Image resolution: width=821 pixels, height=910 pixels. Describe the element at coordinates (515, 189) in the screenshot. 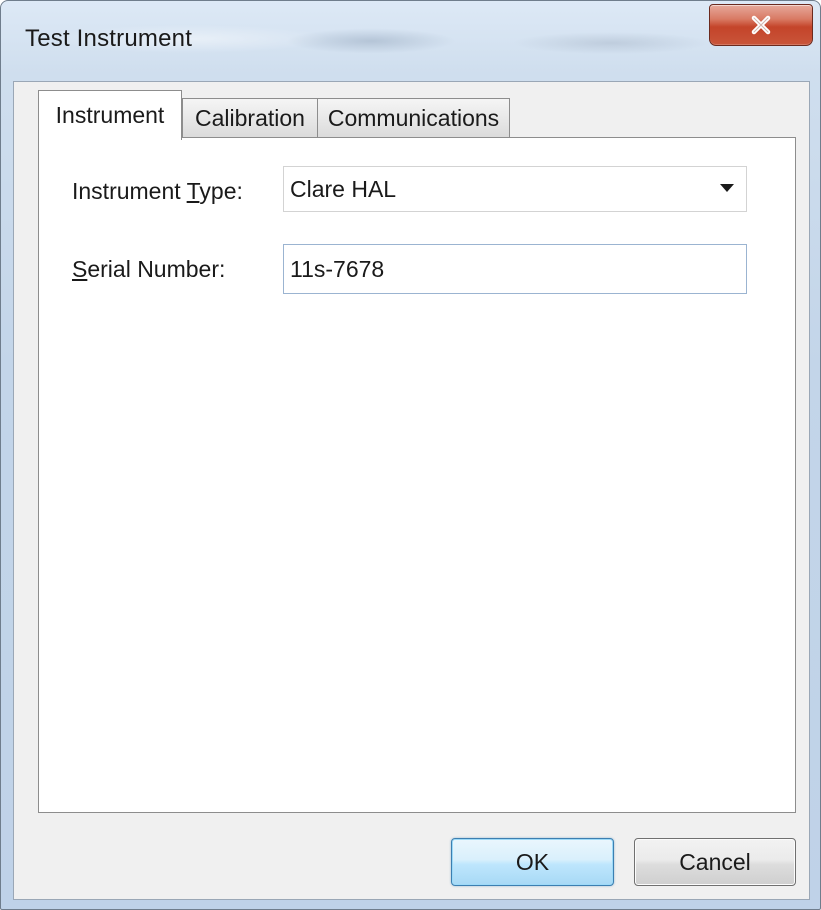

I see `instrument-type-dropdown: Clare HAL` at that location.